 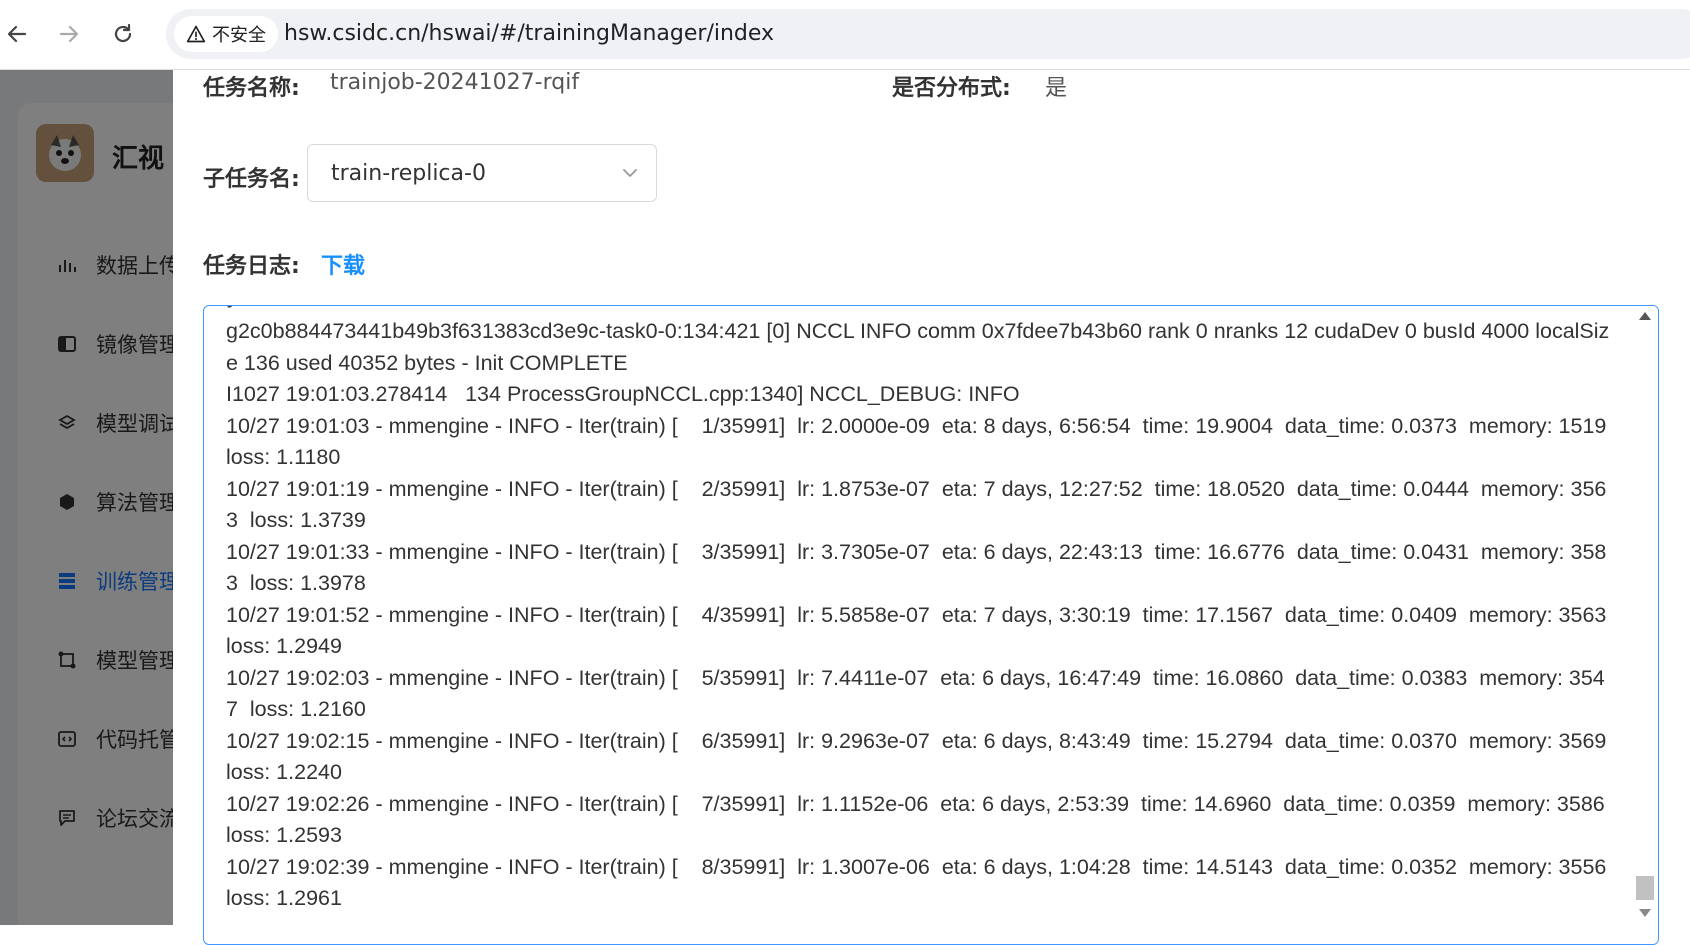 What do you see at coordinates (951, 88) in the screenshot?
I see `distributed-label: 是否分布式:` at bounding box center [951, 88].